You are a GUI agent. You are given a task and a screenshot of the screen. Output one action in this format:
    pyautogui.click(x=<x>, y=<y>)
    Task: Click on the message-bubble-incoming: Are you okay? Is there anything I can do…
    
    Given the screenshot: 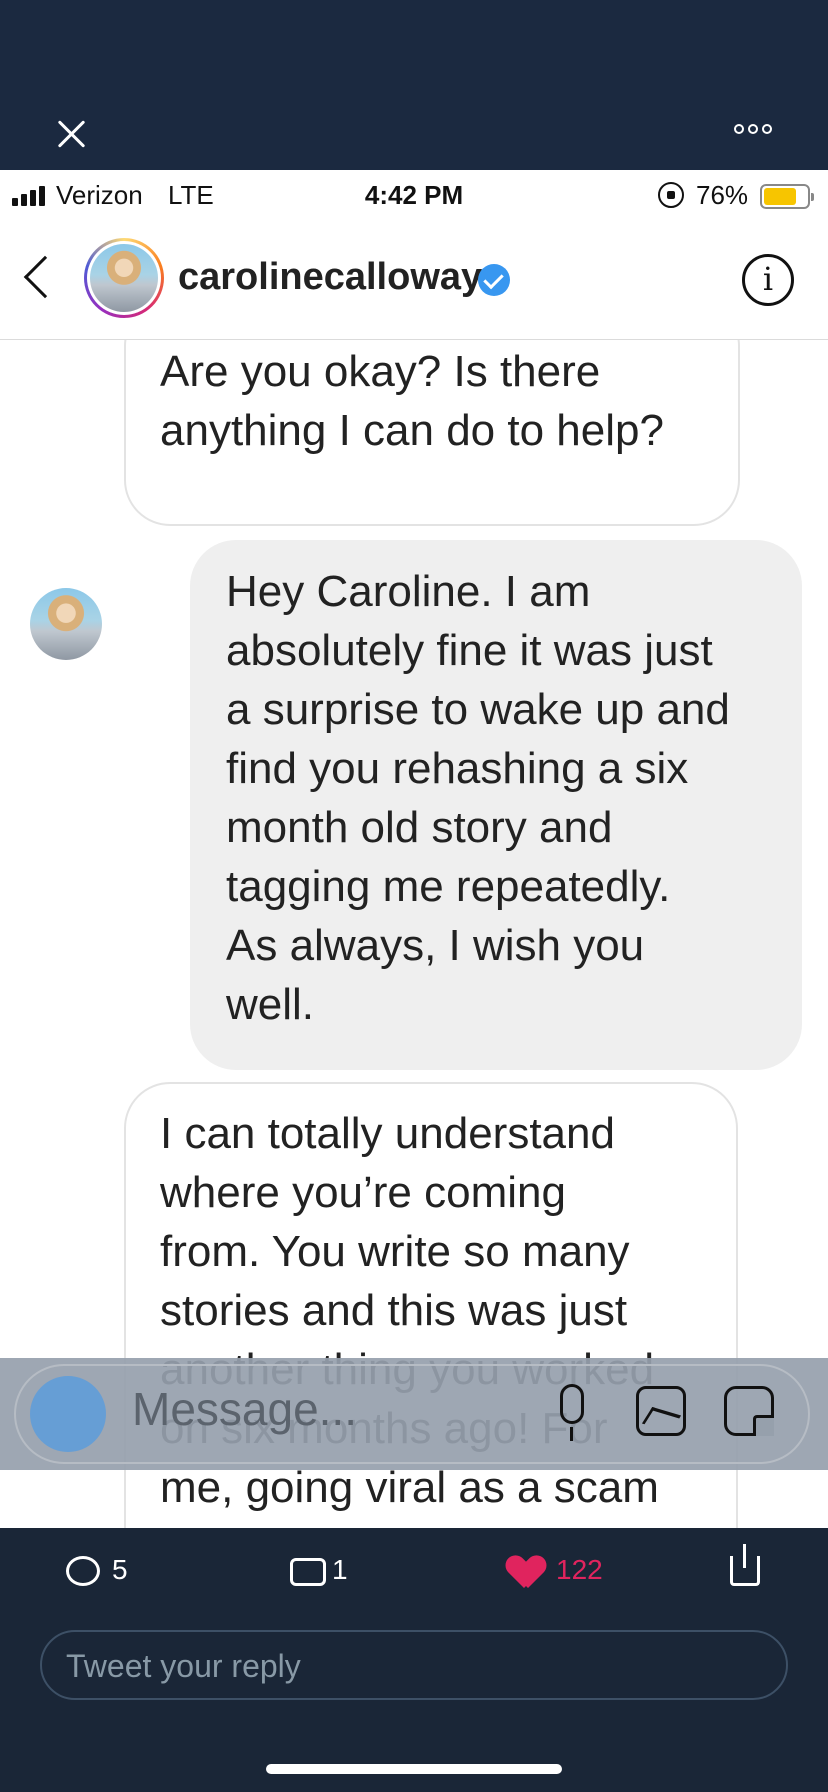 What is the action you would take?
    pyautogui.click(x=432, y=433)
    